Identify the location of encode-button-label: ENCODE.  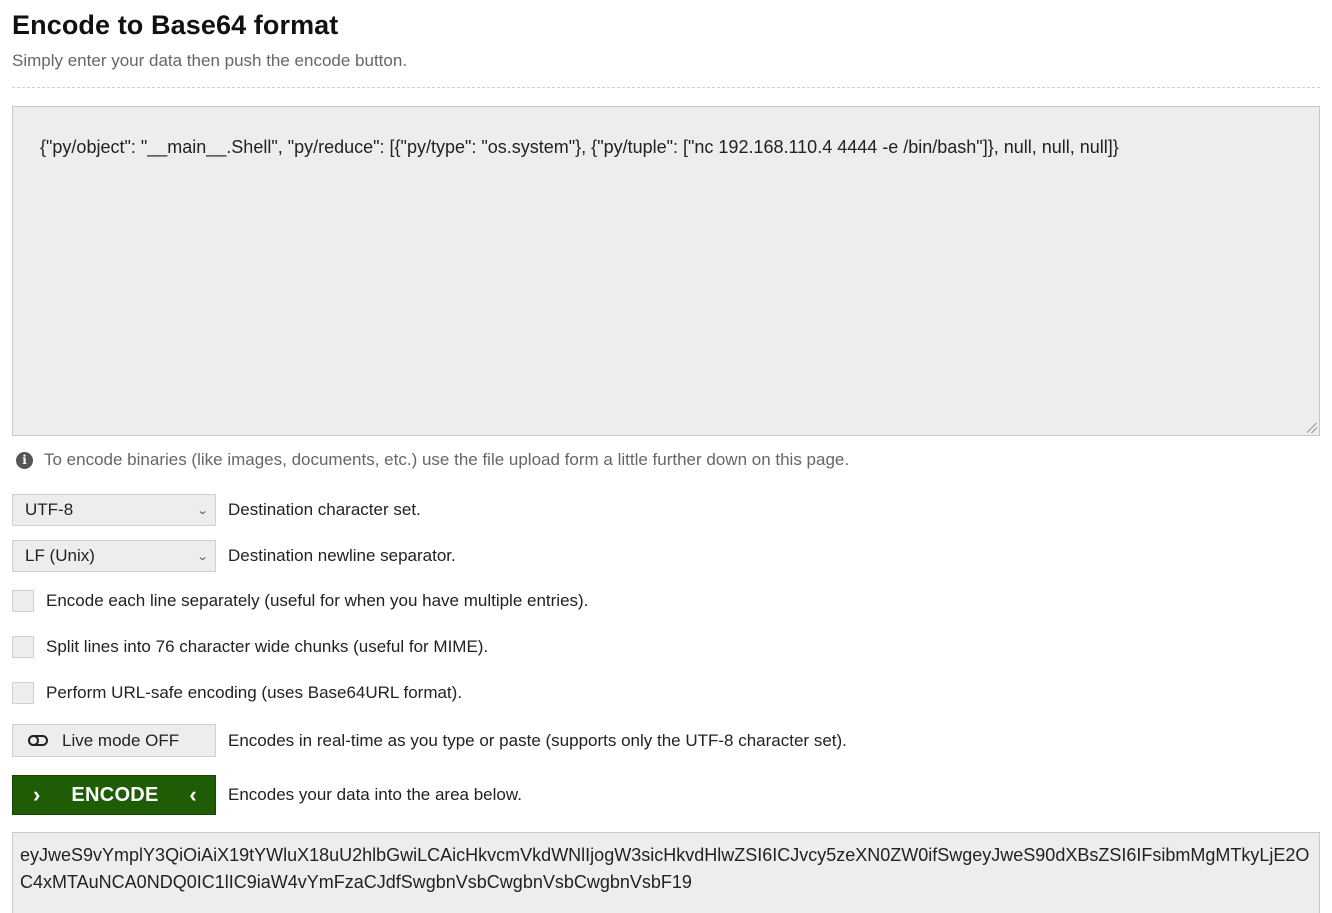
(115, 794).